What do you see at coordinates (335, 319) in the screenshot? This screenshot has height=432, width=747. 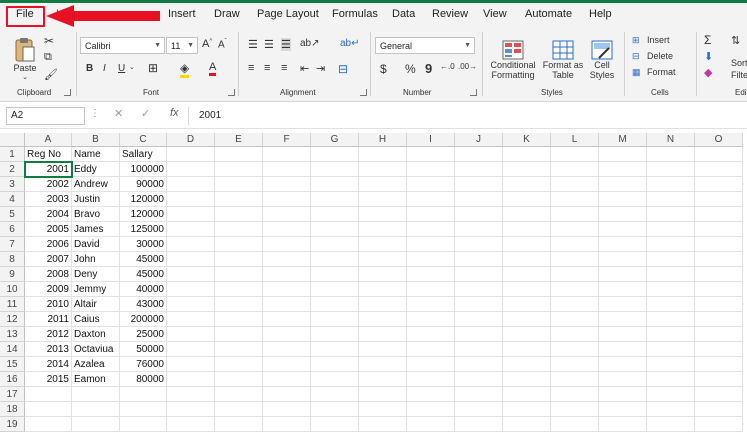 I see `cell-g12` at bounding box center [335, 319].